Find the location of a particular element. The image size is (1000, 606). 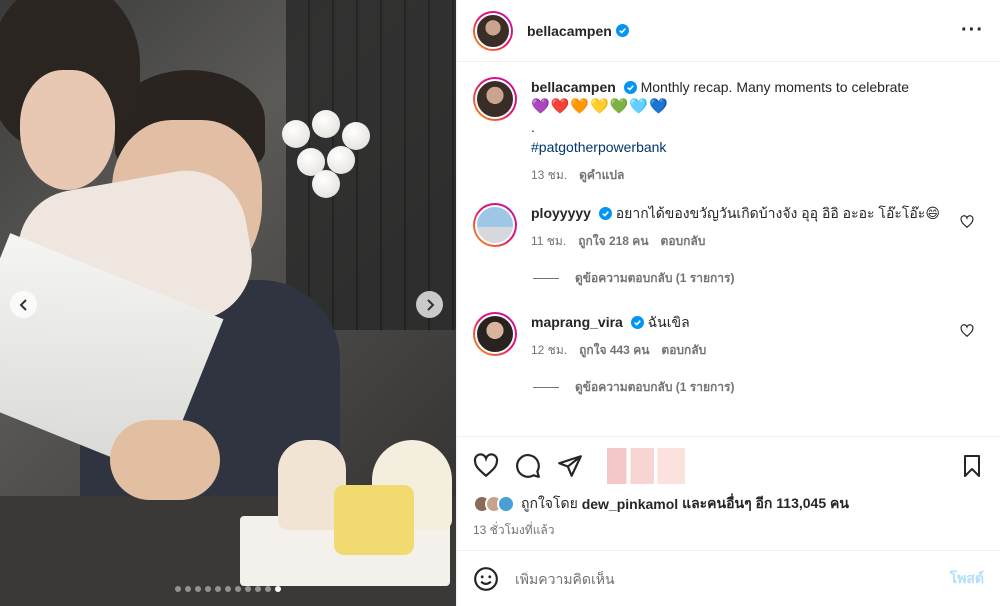

censored-sticker is located at coordinates (646, 466).